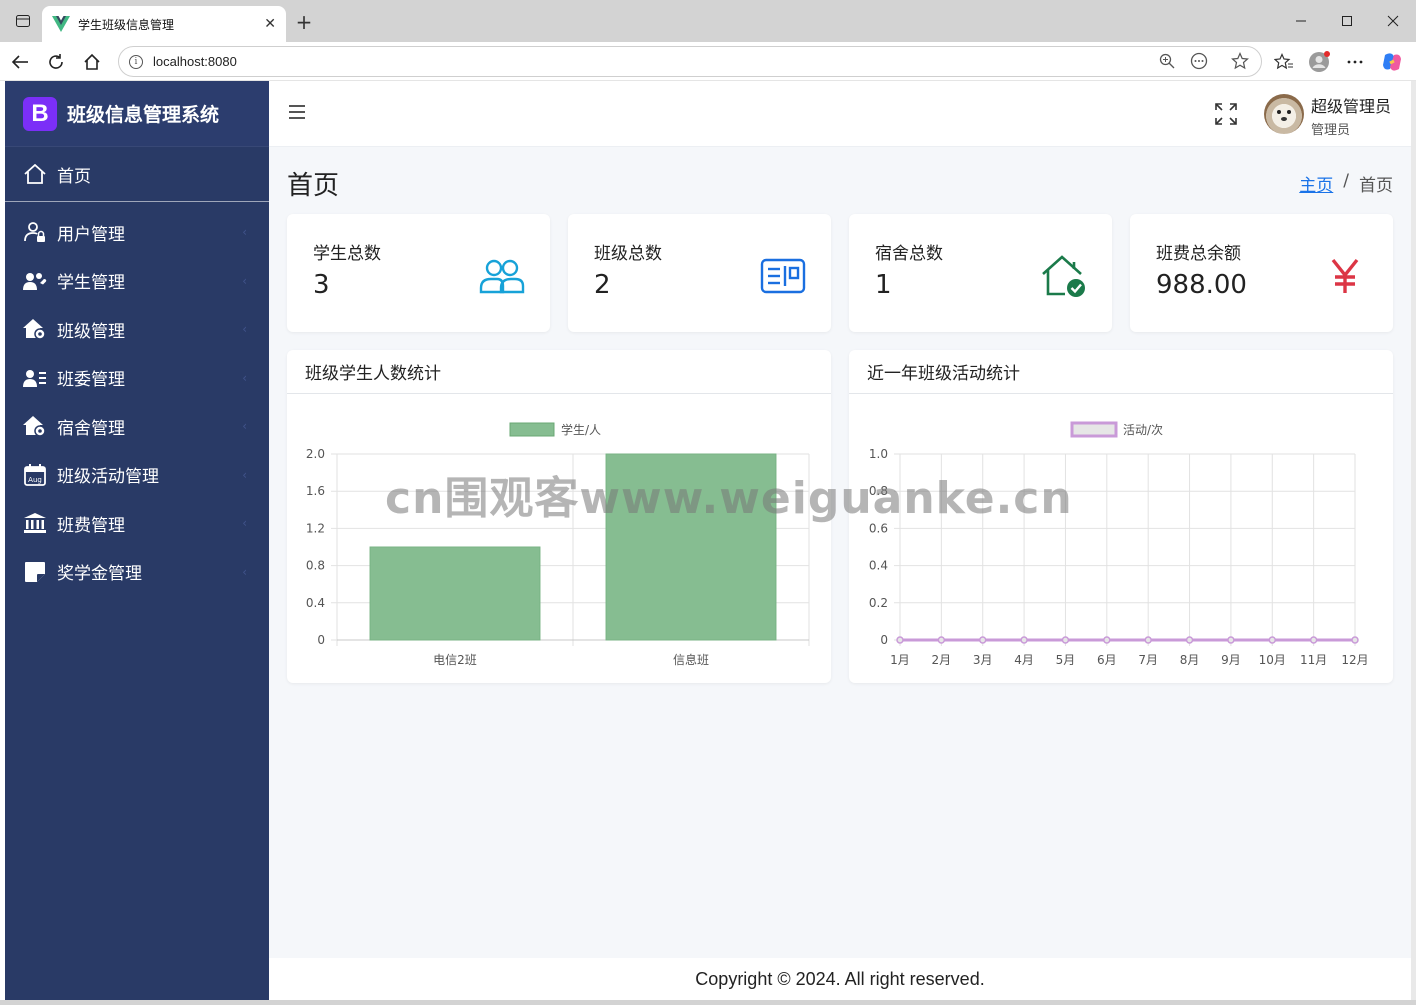  I want to click on window-border, so click(708, 1002).